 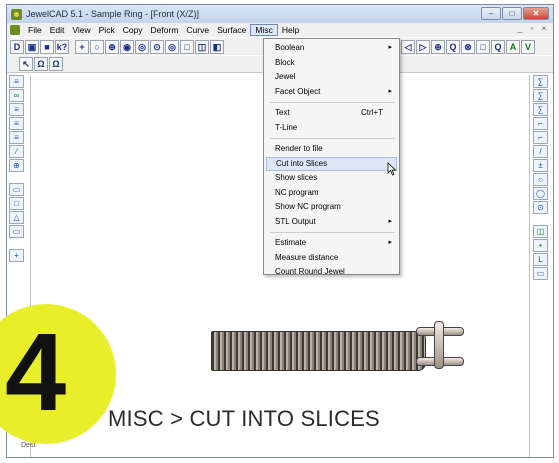 What do you see at coordinates (16, 255) in the screenshot?
I see `tool-12-icon: +` at bounding box center [16, 255].